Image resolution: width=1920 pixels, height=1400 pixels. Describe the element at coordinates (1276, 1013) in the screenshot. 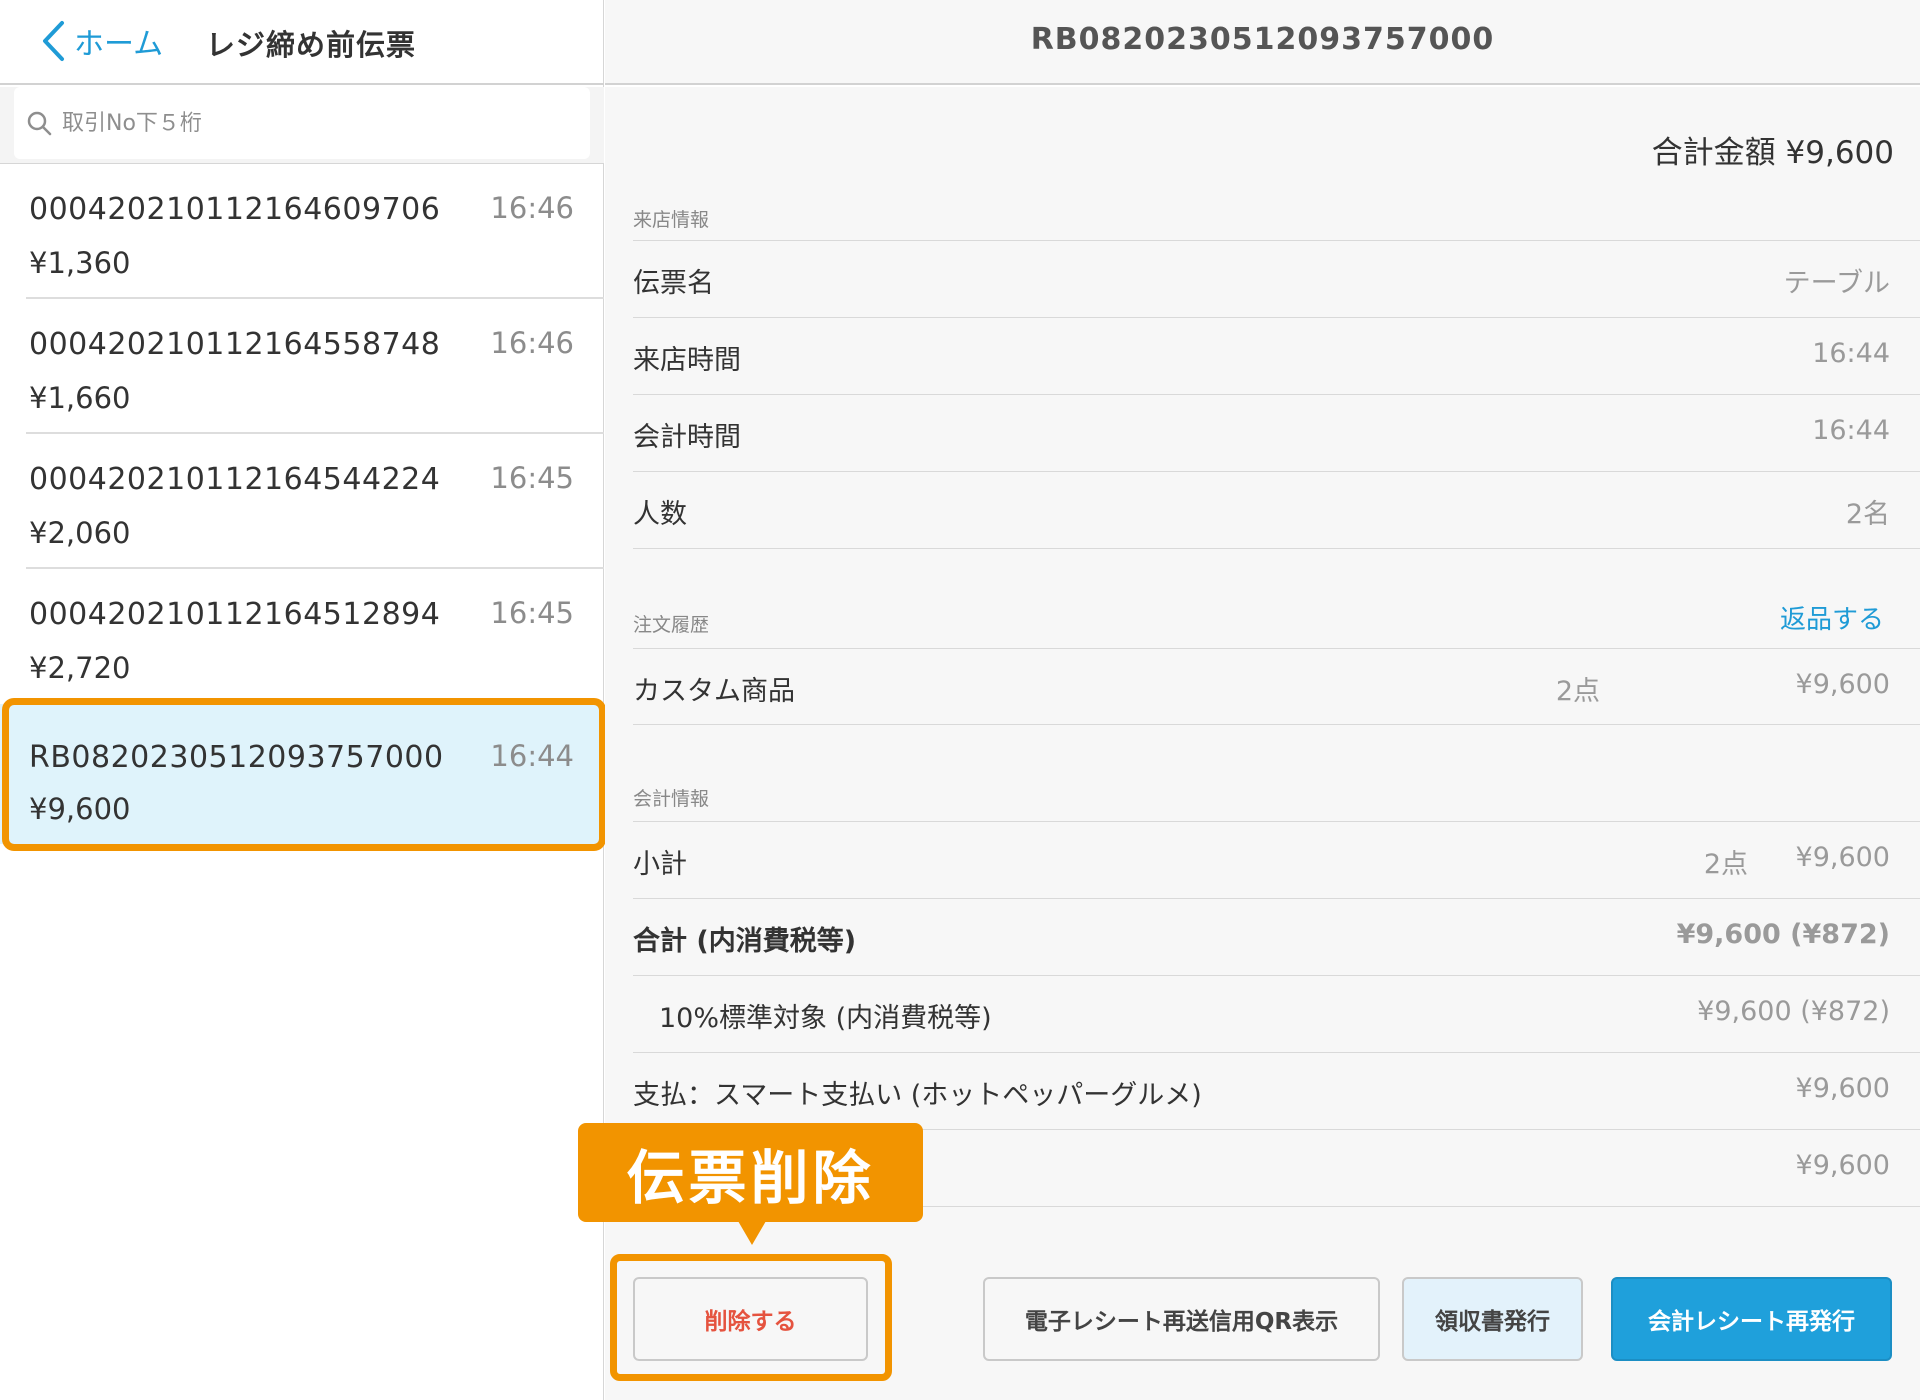

I see `tax-row: 10%標準対象 (内消費税等) ¥9,600 (¥872)` at that location.